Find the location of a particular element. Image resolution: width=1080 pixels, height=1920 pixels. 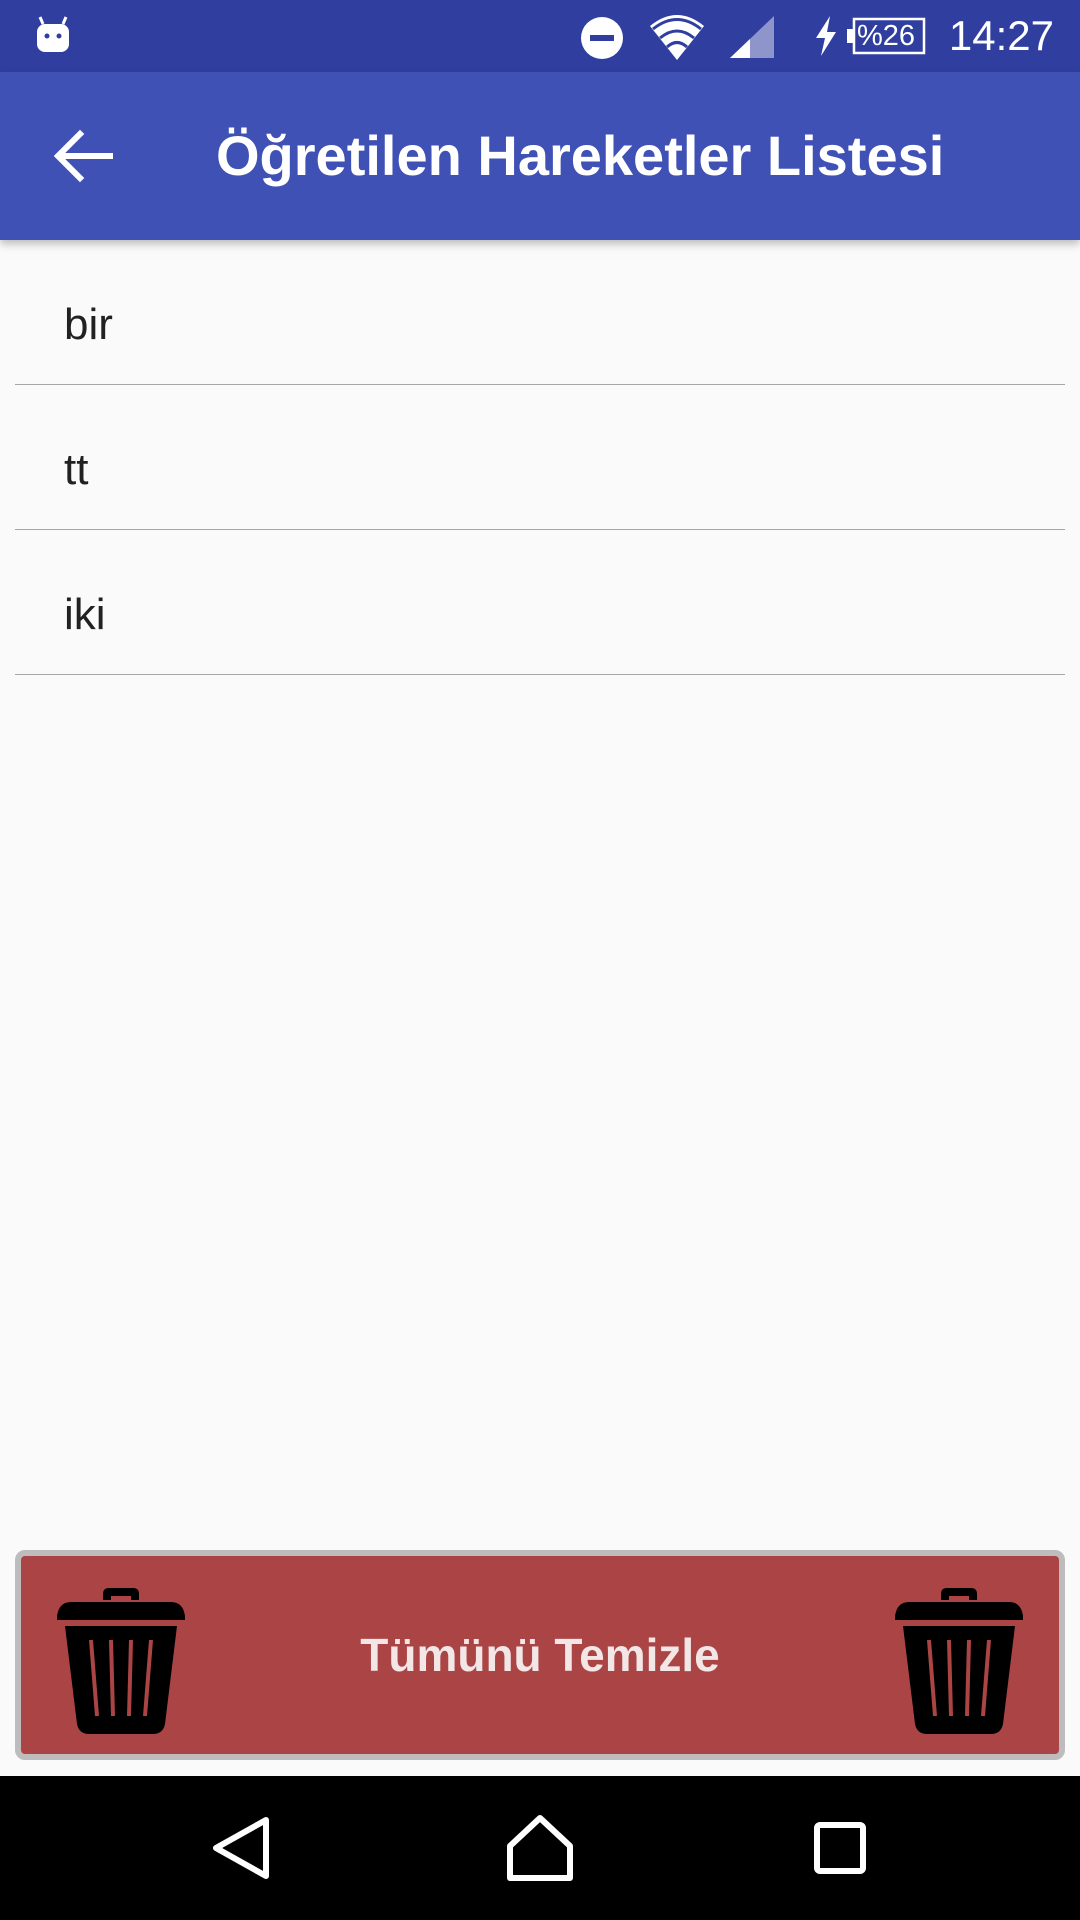

list-item-label: tt is located at coordinates (76, 469).